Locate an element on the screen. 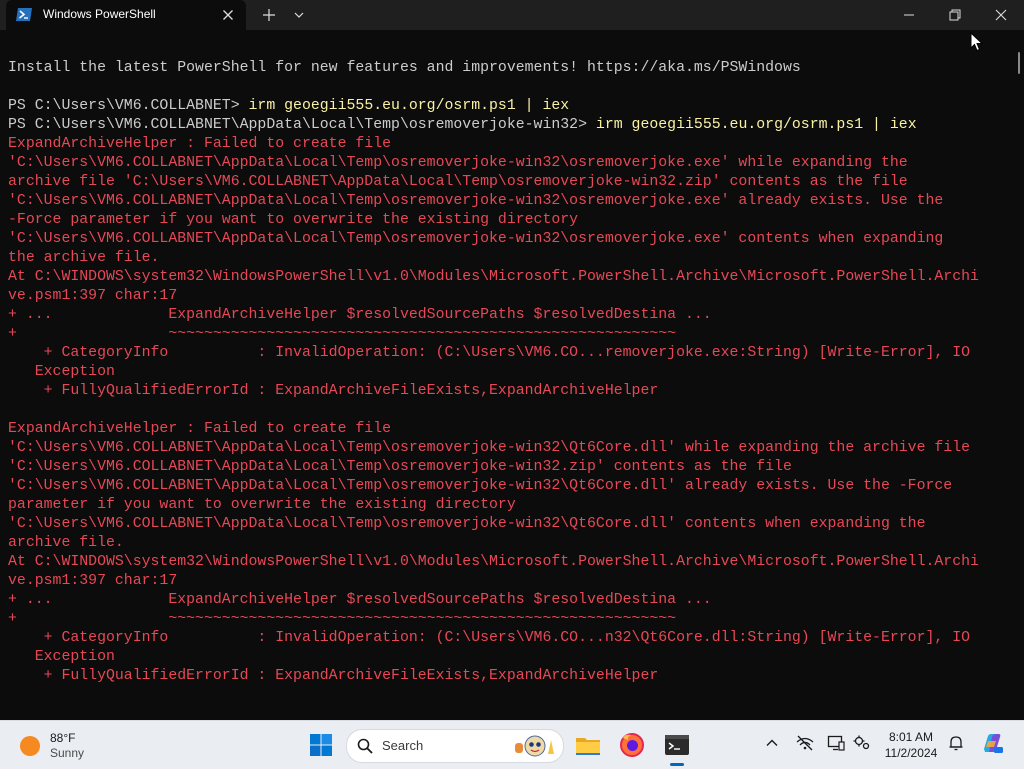 This screenshot has height=769, width=1024. new-tab-button is located at coordinates (269, 15).